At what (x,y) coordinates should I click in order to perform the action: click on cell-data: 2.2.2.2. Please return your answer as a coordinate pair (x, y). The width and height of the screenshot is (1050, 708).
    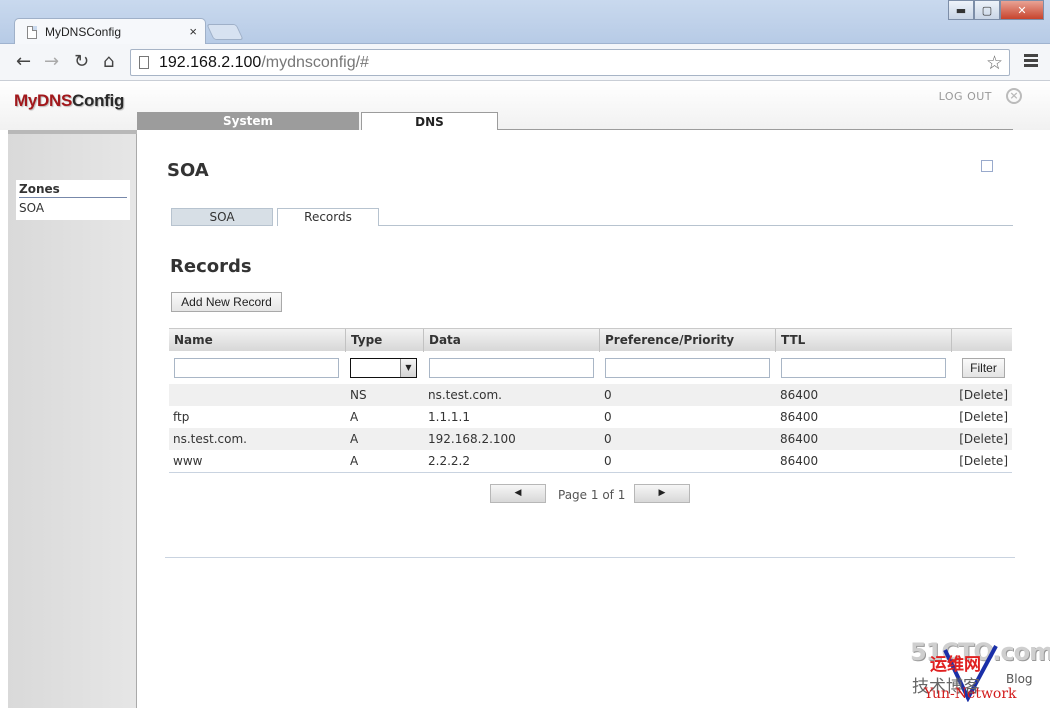
    Looking at the image, I should click on (449, 461).